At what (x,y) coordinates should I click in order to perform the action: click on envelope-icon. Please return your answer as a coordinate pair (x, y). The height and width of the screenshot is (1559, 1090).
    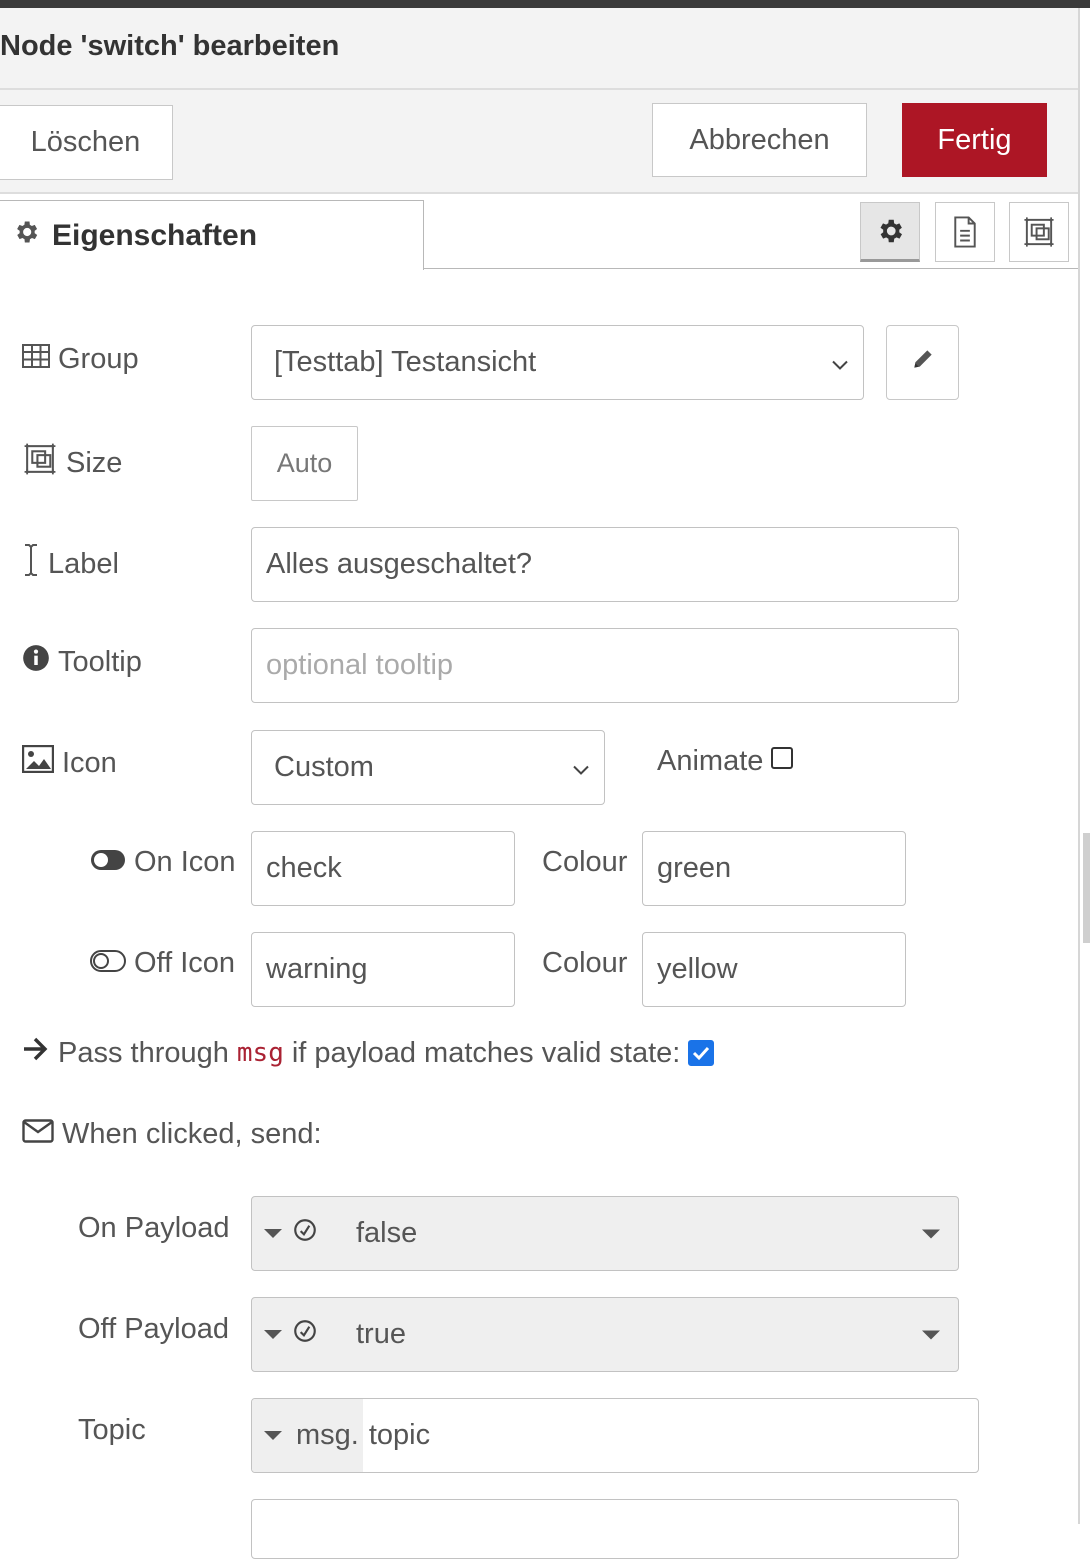
    Looking at the image, I should click on (38, 1134).